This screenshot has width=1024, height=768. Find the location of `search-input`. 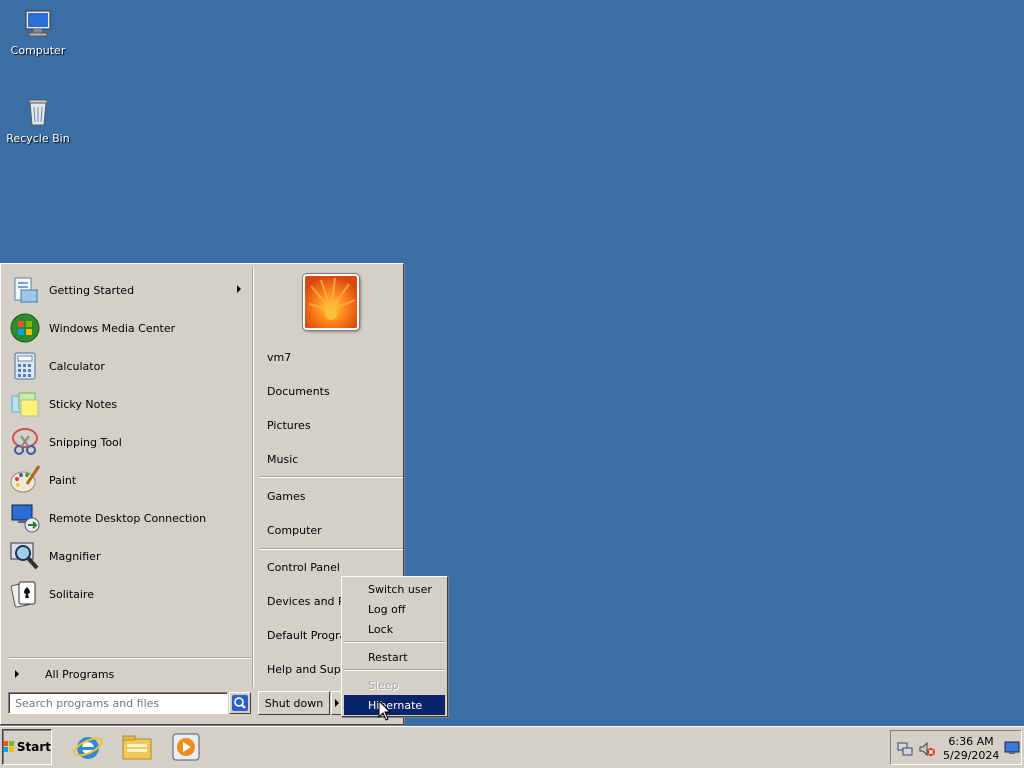

search-input is located at coordinates (118, 703).